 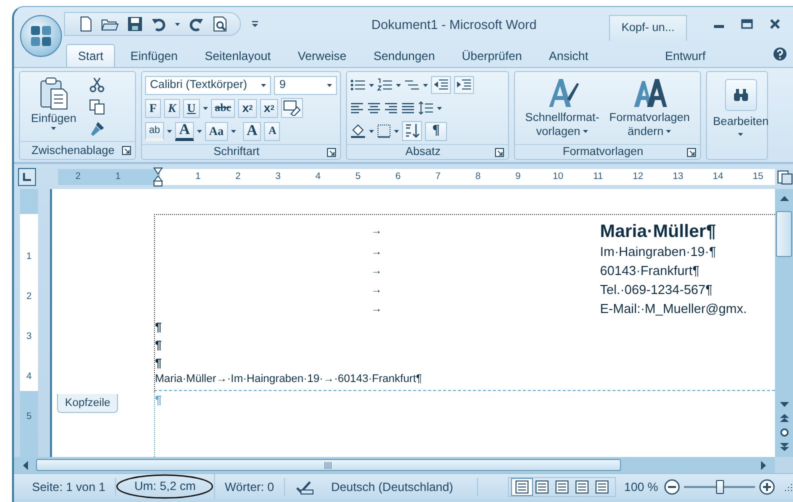 I want to click on print-preview-icon, so click(x=220, y=24).